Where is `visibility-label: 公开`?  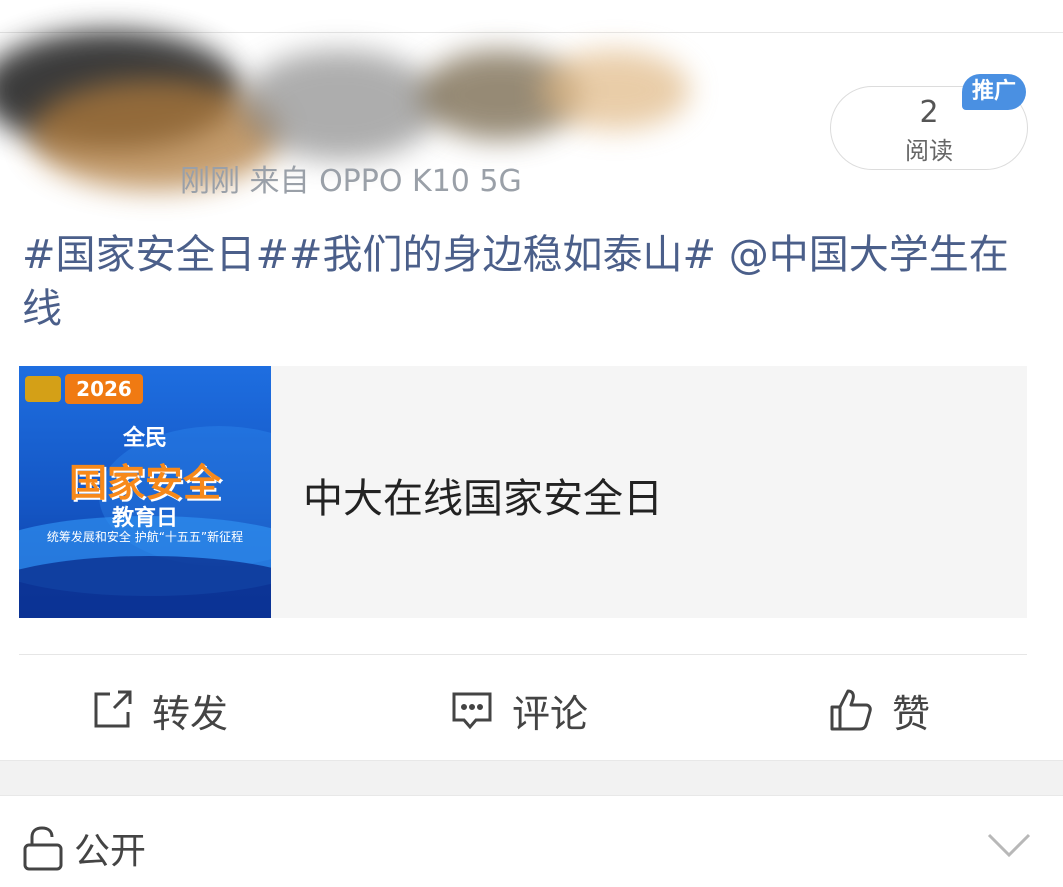 visibility-label: 公开 is located at coordinates (110, 851).